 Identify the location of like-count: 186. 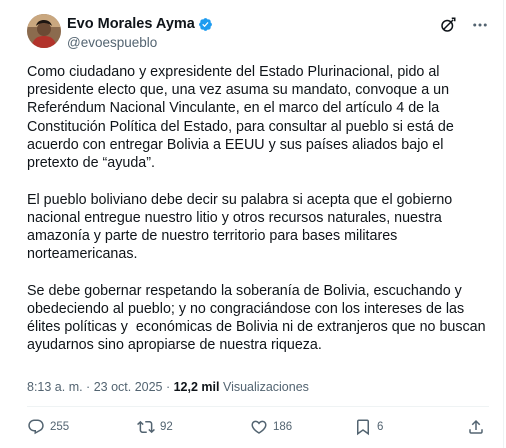
(283, 427).